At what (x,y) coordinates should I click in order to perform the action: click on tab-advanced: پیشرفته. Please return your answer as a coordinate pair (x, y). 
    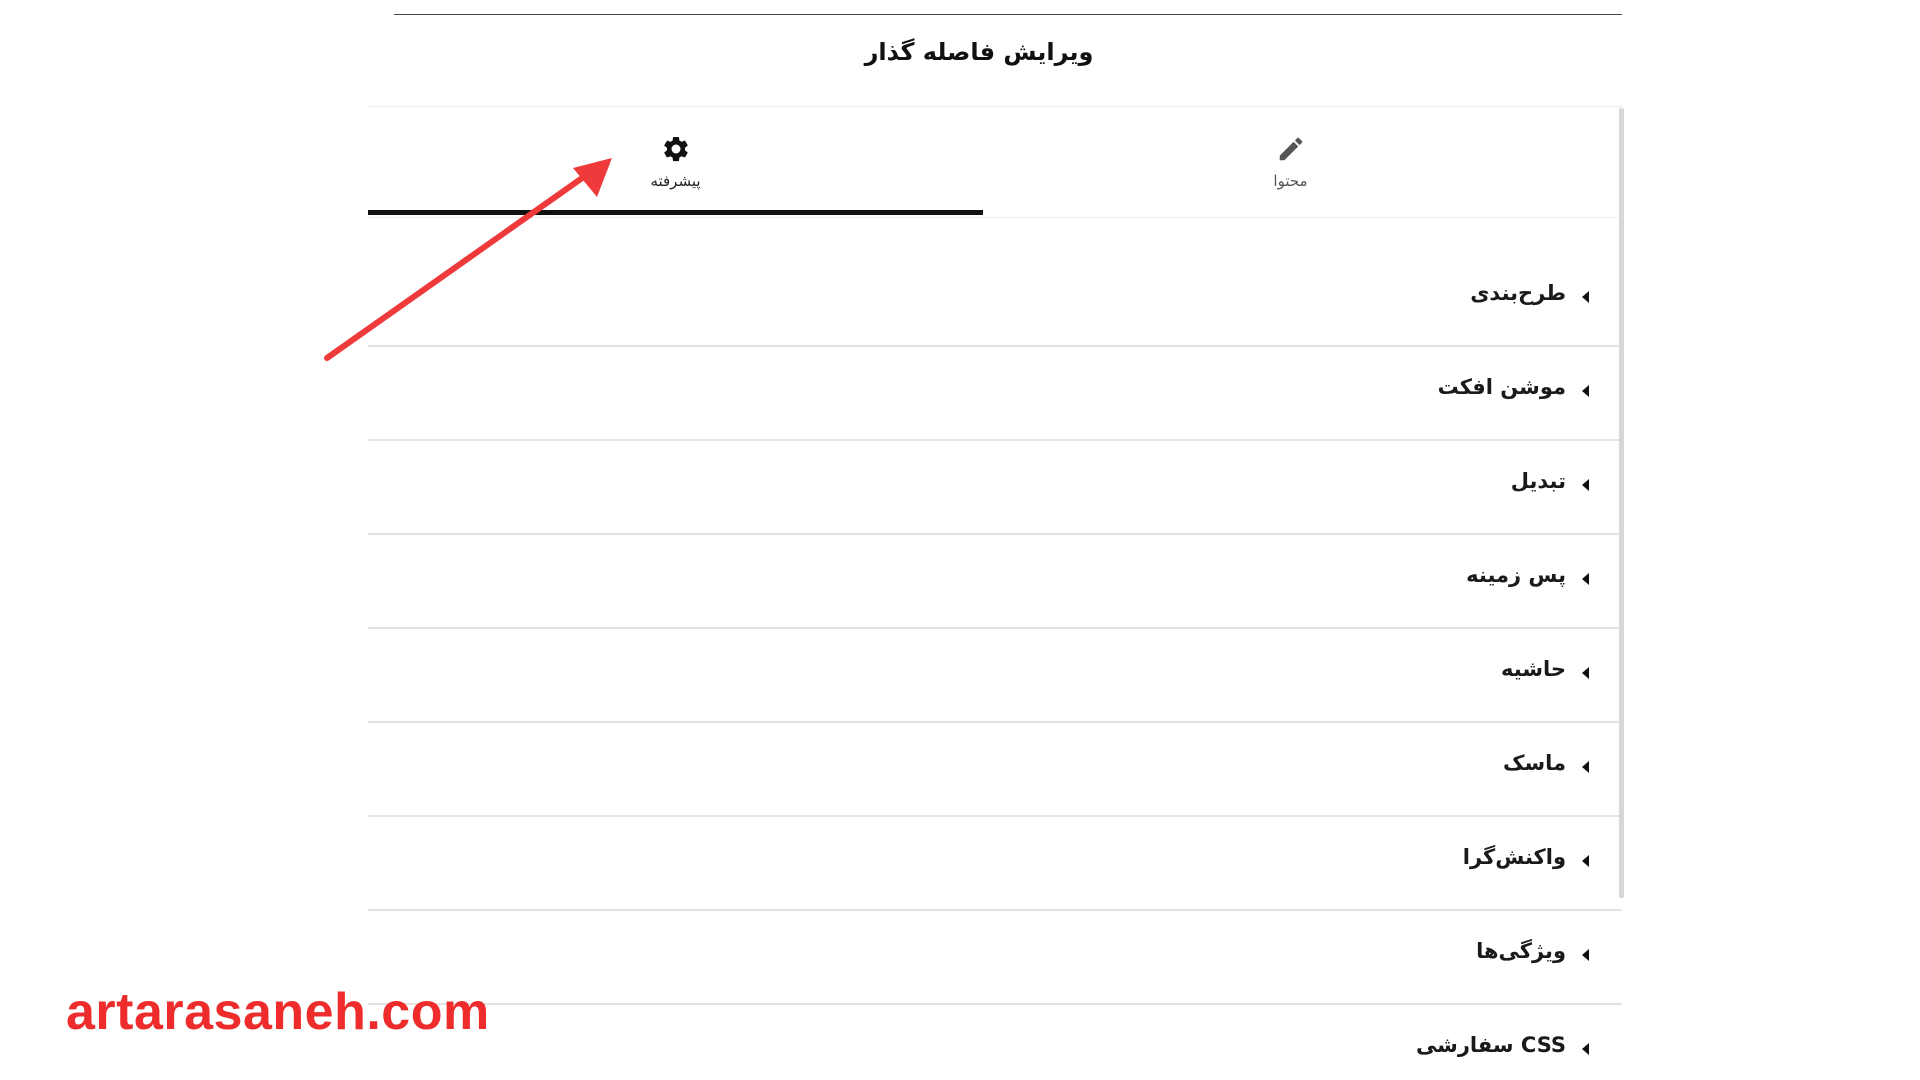
    Looking at the image, I should click on (675, 162).